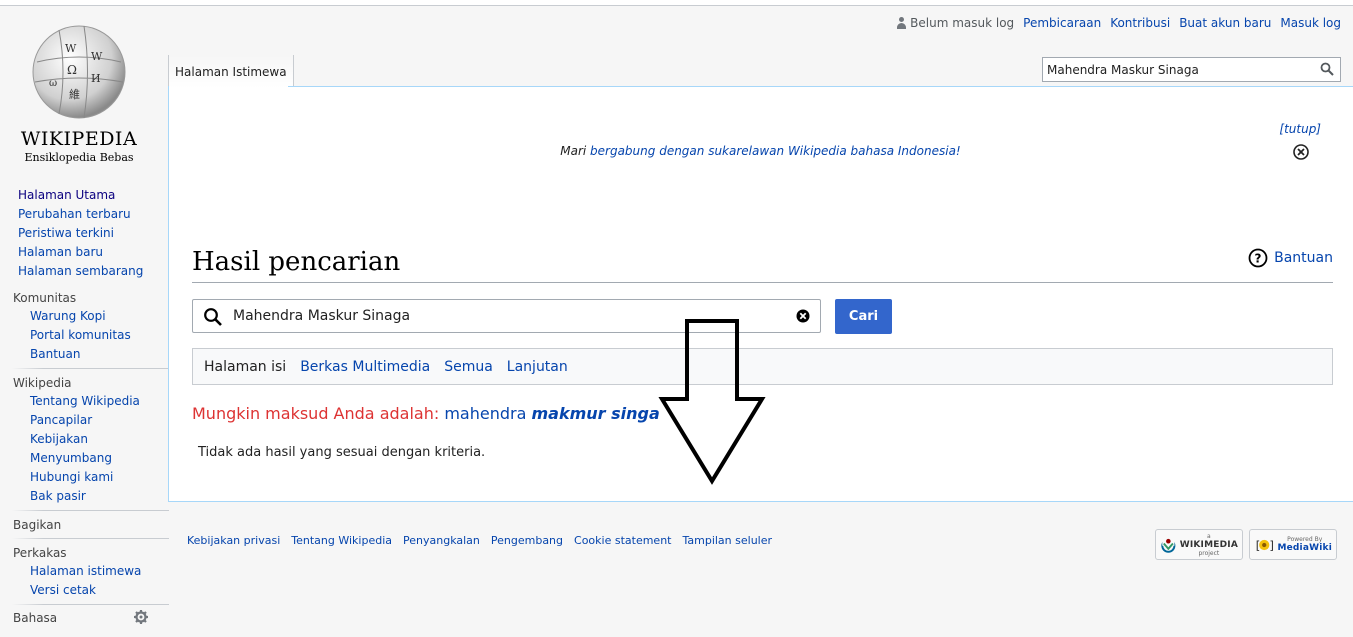 The height and width of the screenshot is (637, 1353). Describe the element at coordinates (1310, 23) in the screenshot. I see `login-link: Masuk log` at that location.